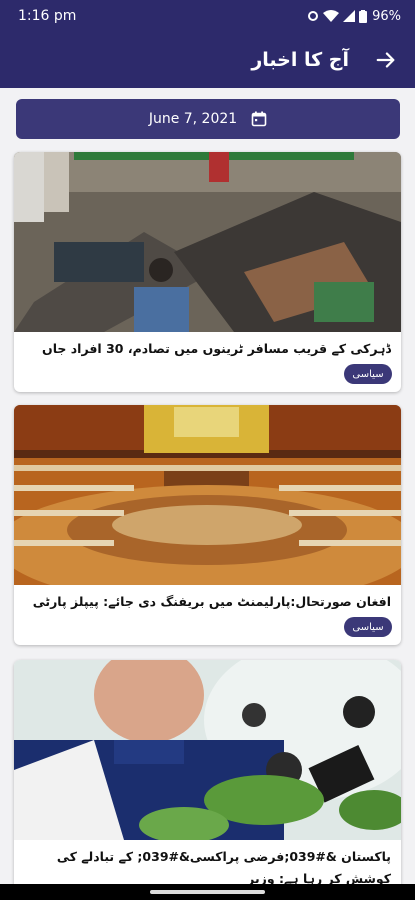 This screenshot has width=415, height=900. I want to click on status-icons, so click(337, 16).